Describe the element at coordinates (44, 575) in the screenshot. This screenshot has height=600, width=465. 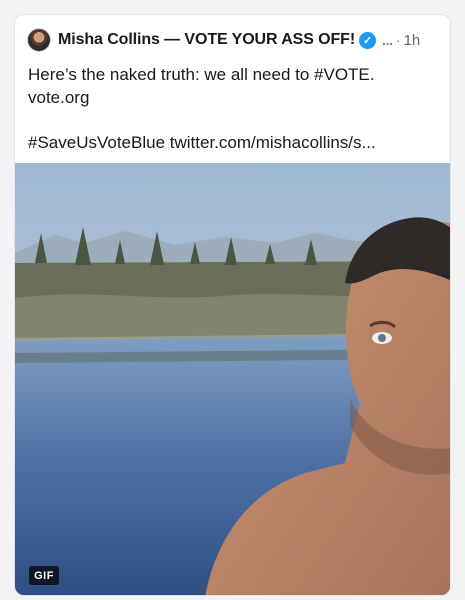
I see `gif-badge: GIF` at that location.